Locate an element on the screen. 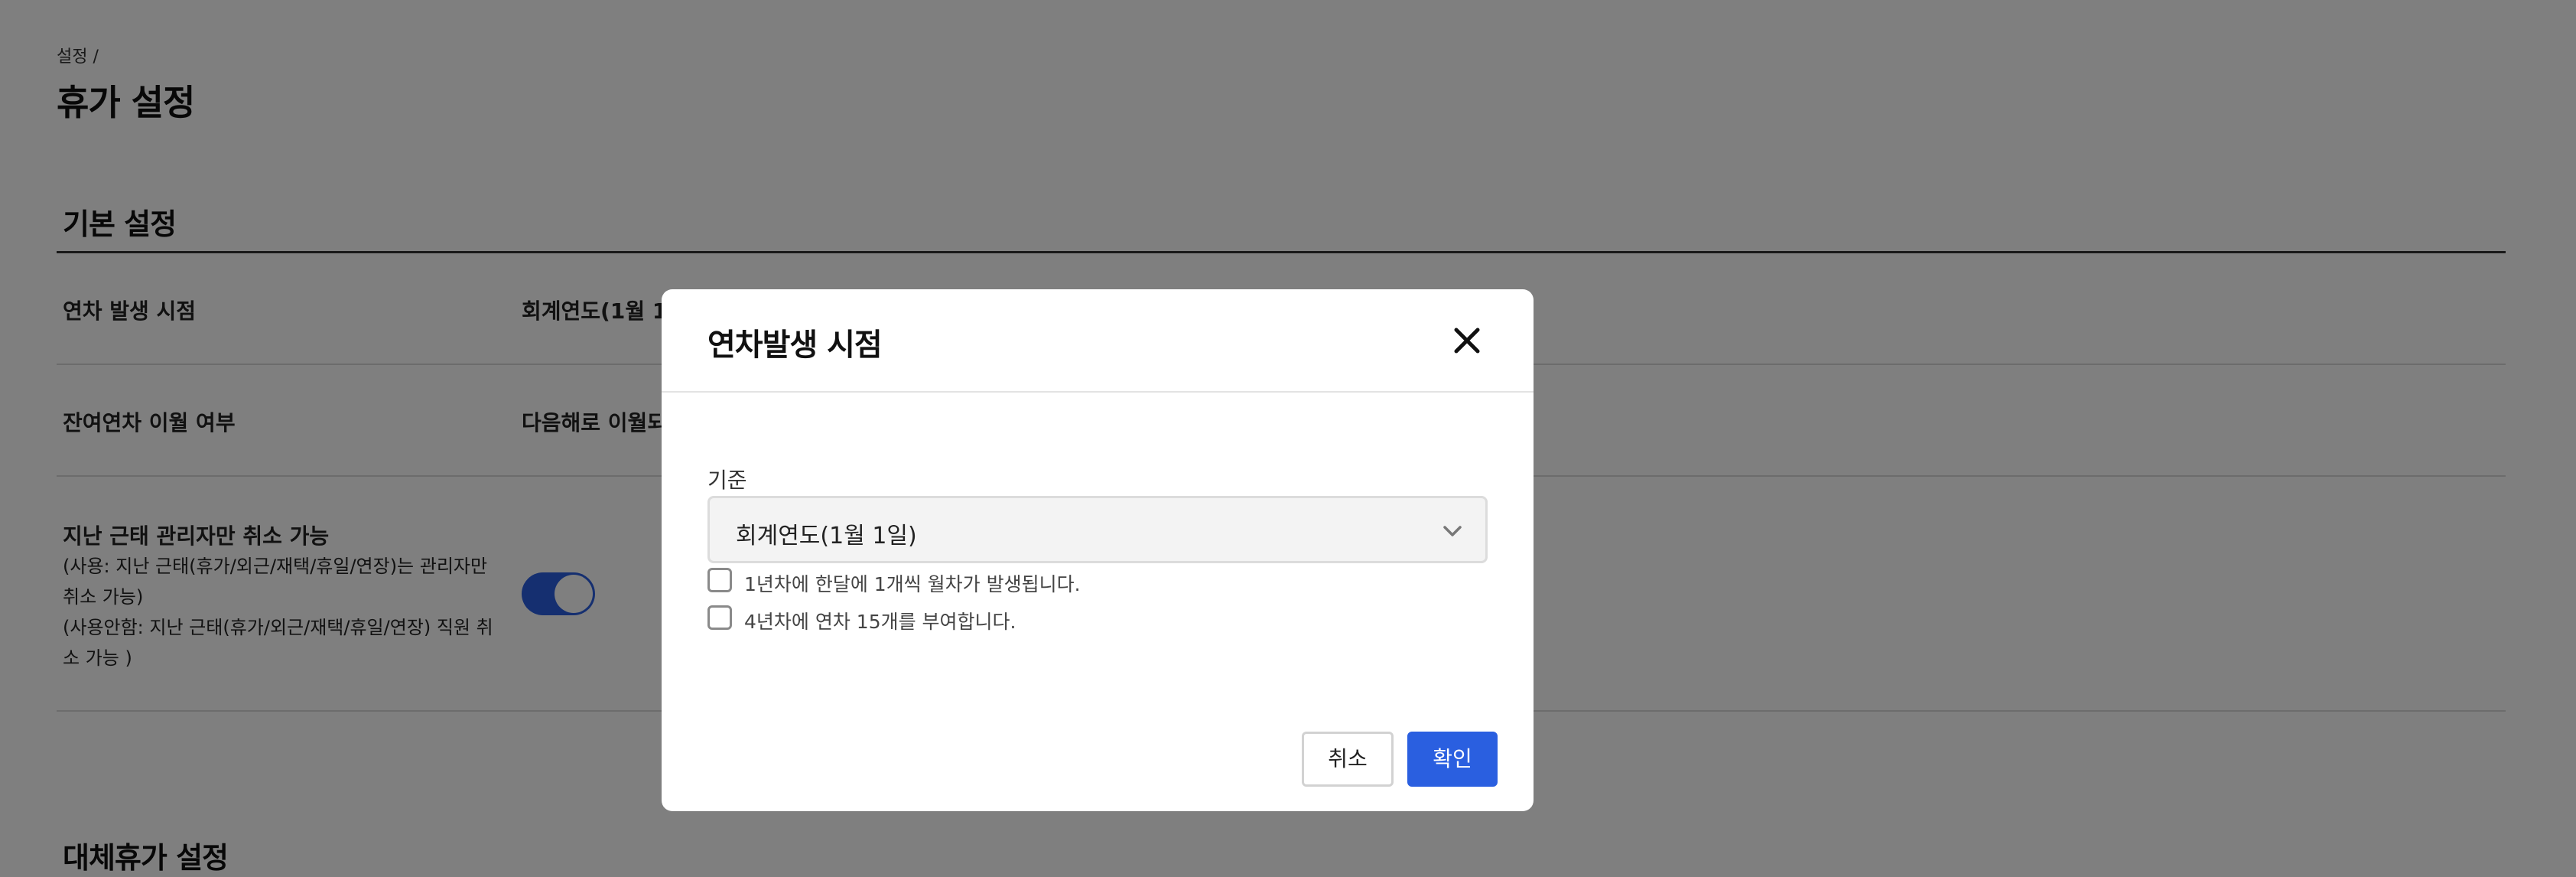  close-icon is located at coordinates (1467, 340).